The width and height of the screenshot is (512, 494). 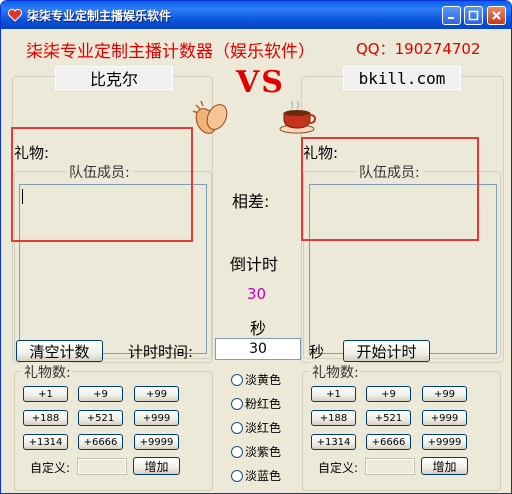 I want to click on difference-label: 相差:, so click(x=251, y=201).